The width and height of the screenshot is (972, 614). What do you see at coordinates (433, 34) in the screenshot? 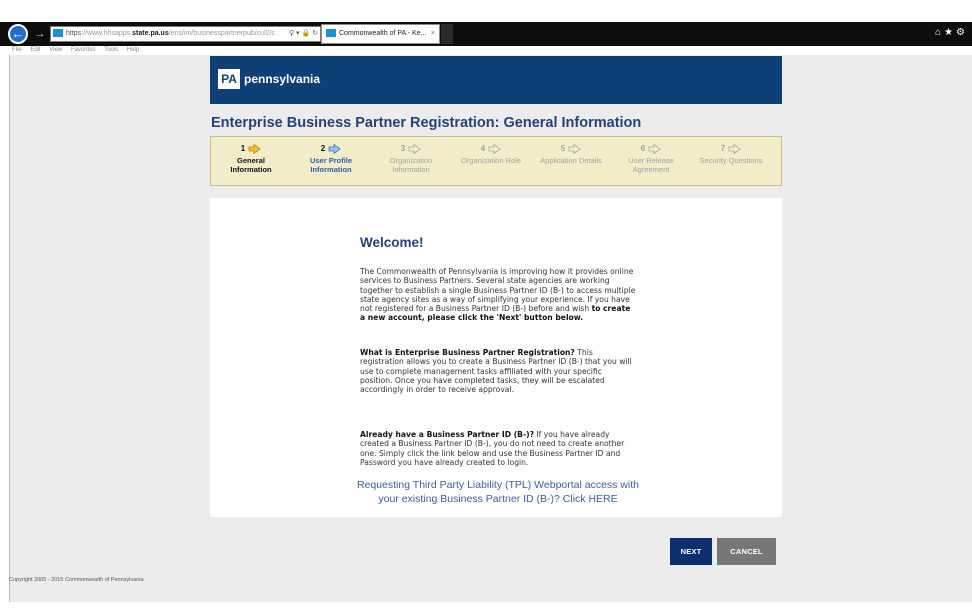
I see `tab-close-icon: ×` at bounding box center [433, 34].